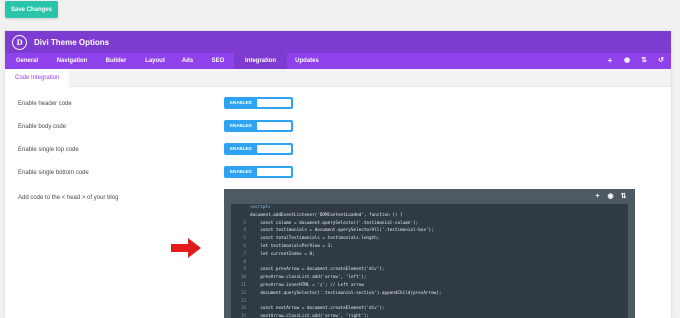 The height and width of the screenshot is (318, 680). I want to click on panel-title: Divi Theme Options, so click(72, 42).